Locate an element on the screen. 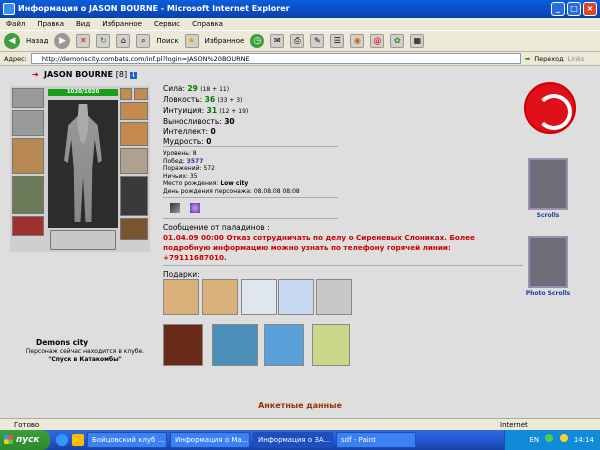 The height and width of the screenshot is (450, 600). at-icon: @ is located at coordinates (377, 41).